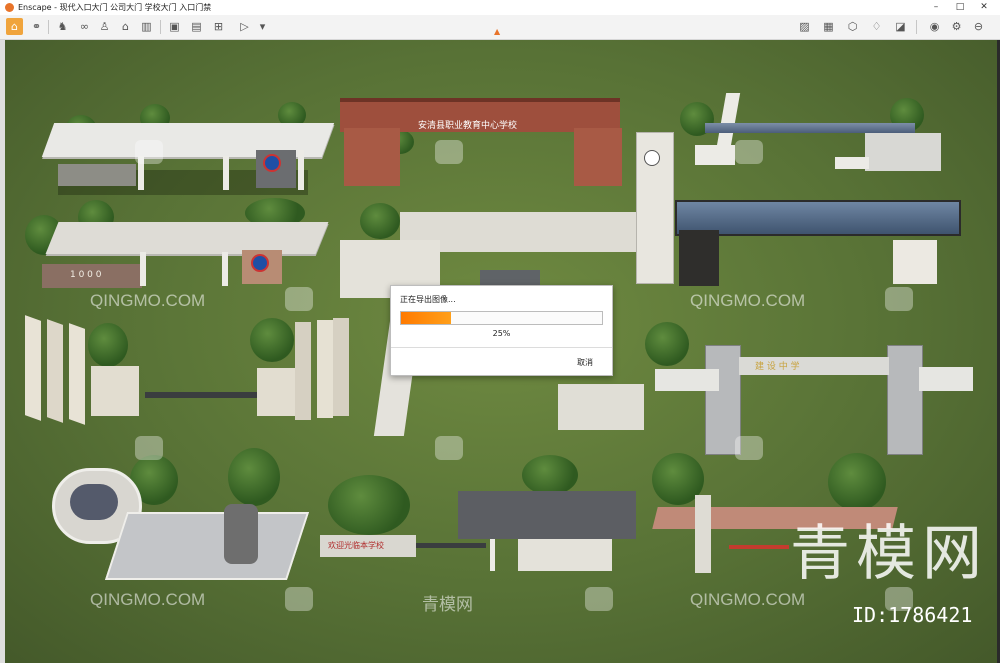 This screenshot has height=663, width=1000. Describe the element at coordinates (777, 367) in the screenshot. I see `twin-tower-banner: 建 设 中 学` at that location.